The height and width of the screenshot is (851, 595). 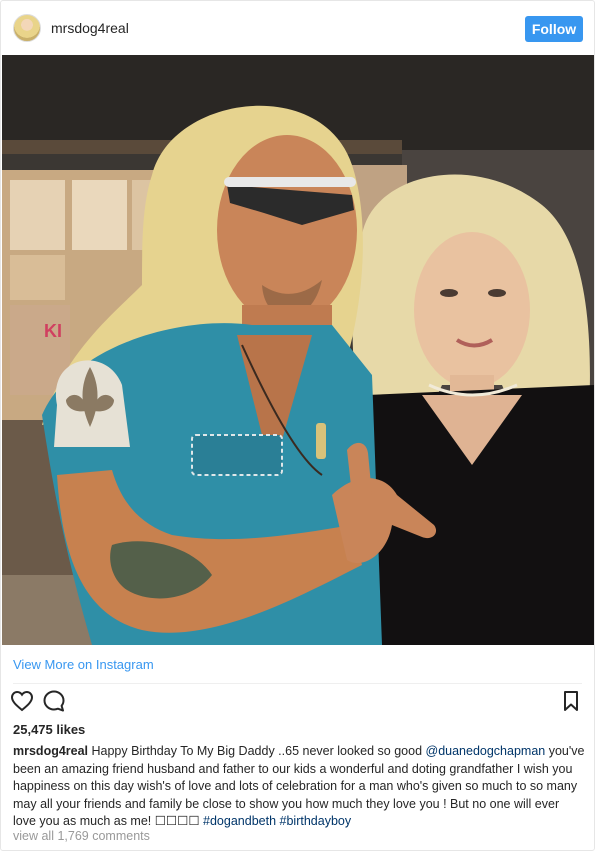 I want to click on heart-icon, so click(x=22, y=701).